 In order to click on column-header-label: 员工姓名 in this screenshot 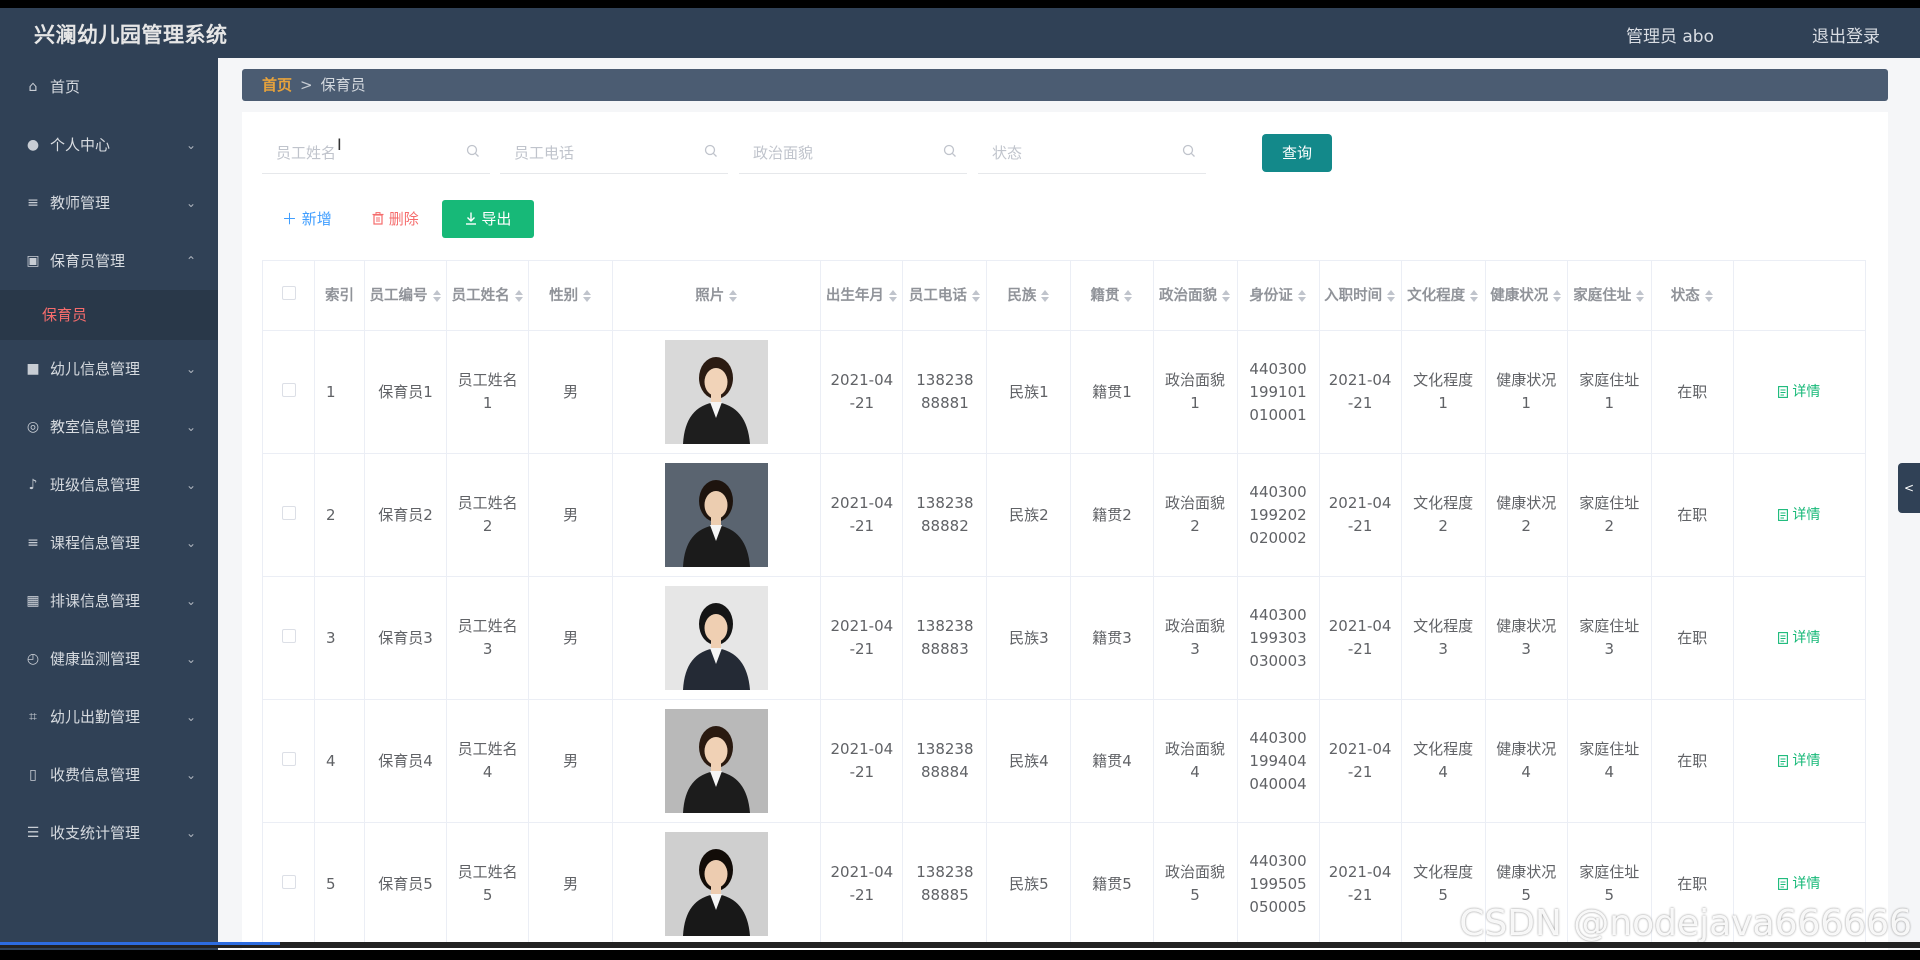, I will do `click(480, 295)`.